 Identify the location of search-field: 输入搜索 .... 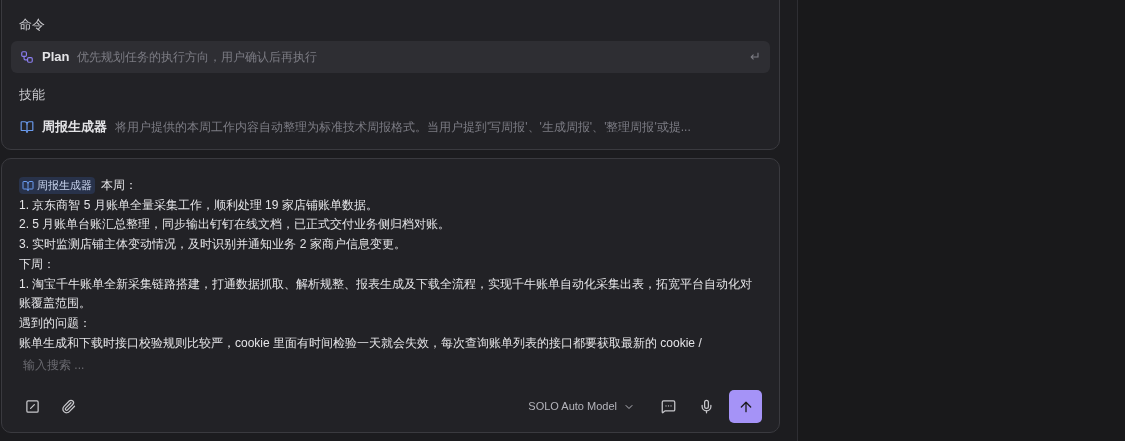
(392, 365).